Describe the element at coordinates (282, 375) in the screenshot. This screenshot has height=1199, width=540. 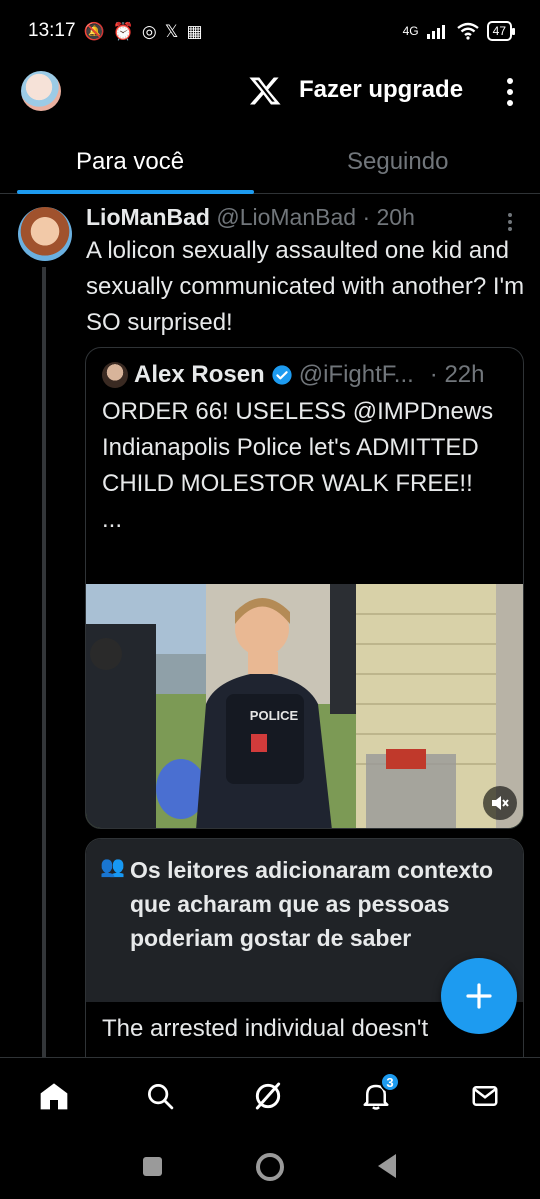
I see `verified-badge-icon` at that location.